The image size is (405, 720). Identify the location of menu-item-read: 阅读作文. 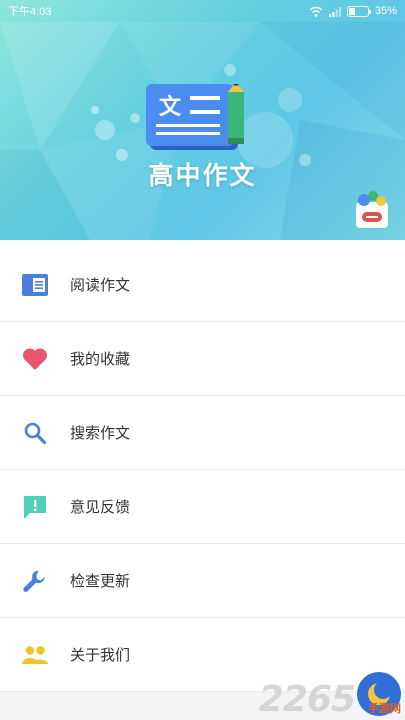
(202, 285).